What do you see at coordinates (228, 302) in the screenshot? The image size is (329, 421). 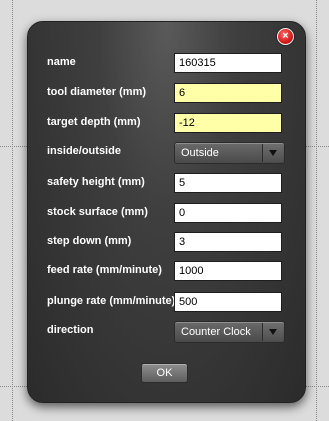 I see `plunge-rate-input` at bounding box center [228, 302].